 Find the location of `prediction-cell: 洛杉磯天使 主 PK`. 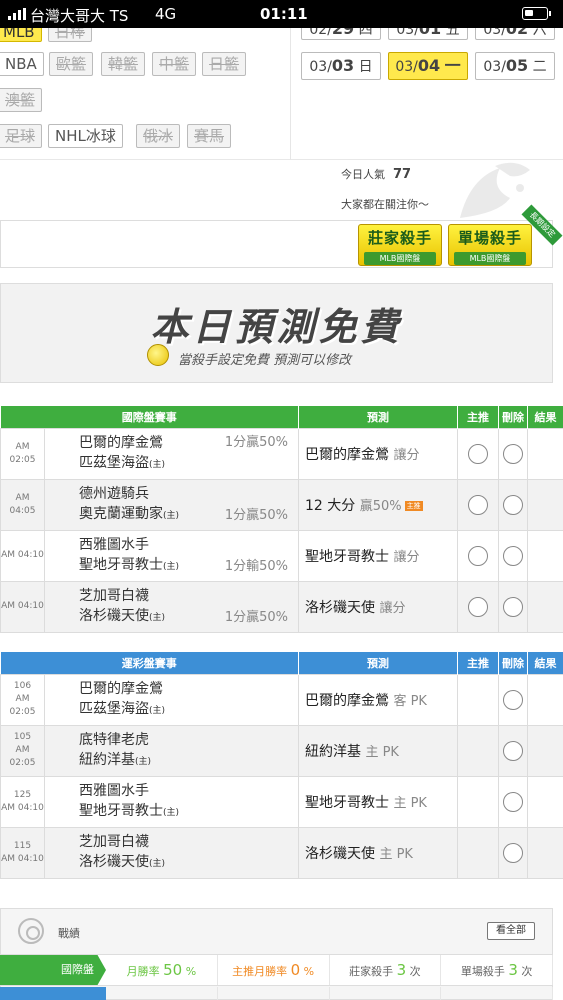

prediction-cell: 洛杉磯天使 主 PK is located at coordinates (378, 852).